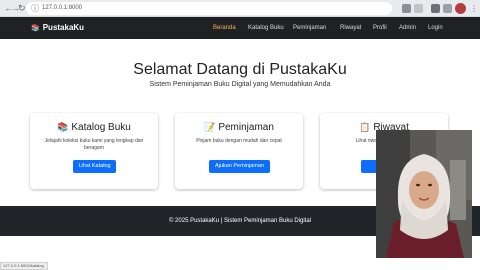 This screenshot has height=270, width=480. What do you see at coordinates (435, 8) in the screenshot?
I see `extensions-icon` at bounding box center [435, 8].